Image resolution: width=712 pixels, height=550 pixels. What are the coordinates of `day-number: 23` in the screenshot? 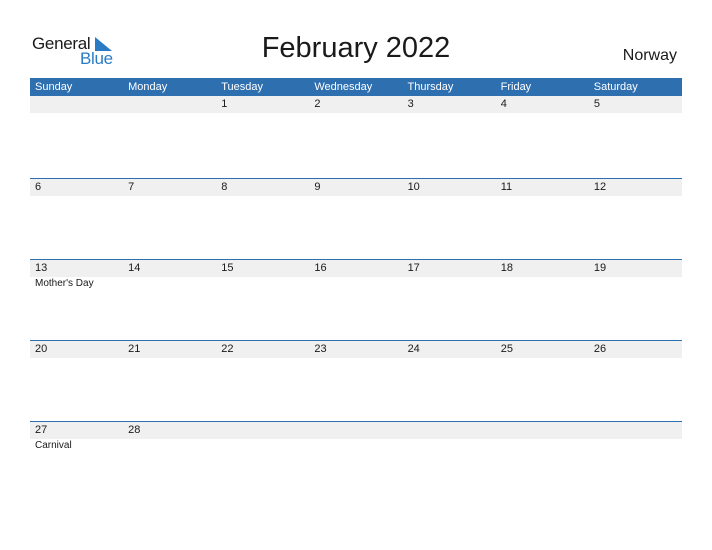 It's located at (320, 349).